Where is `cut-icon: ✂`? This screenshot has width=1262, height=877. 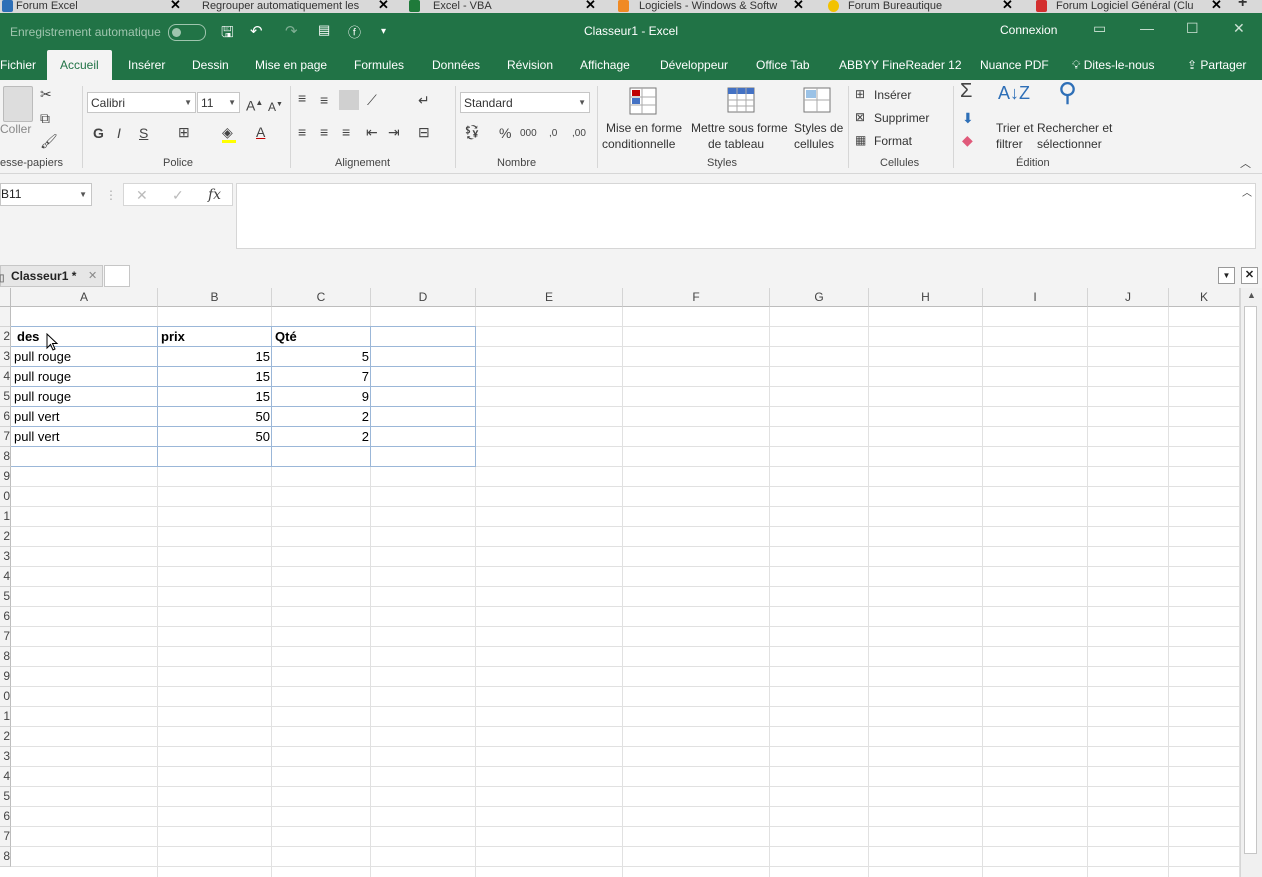 cut-icon: ✂ is located at coordinates (46, 94).